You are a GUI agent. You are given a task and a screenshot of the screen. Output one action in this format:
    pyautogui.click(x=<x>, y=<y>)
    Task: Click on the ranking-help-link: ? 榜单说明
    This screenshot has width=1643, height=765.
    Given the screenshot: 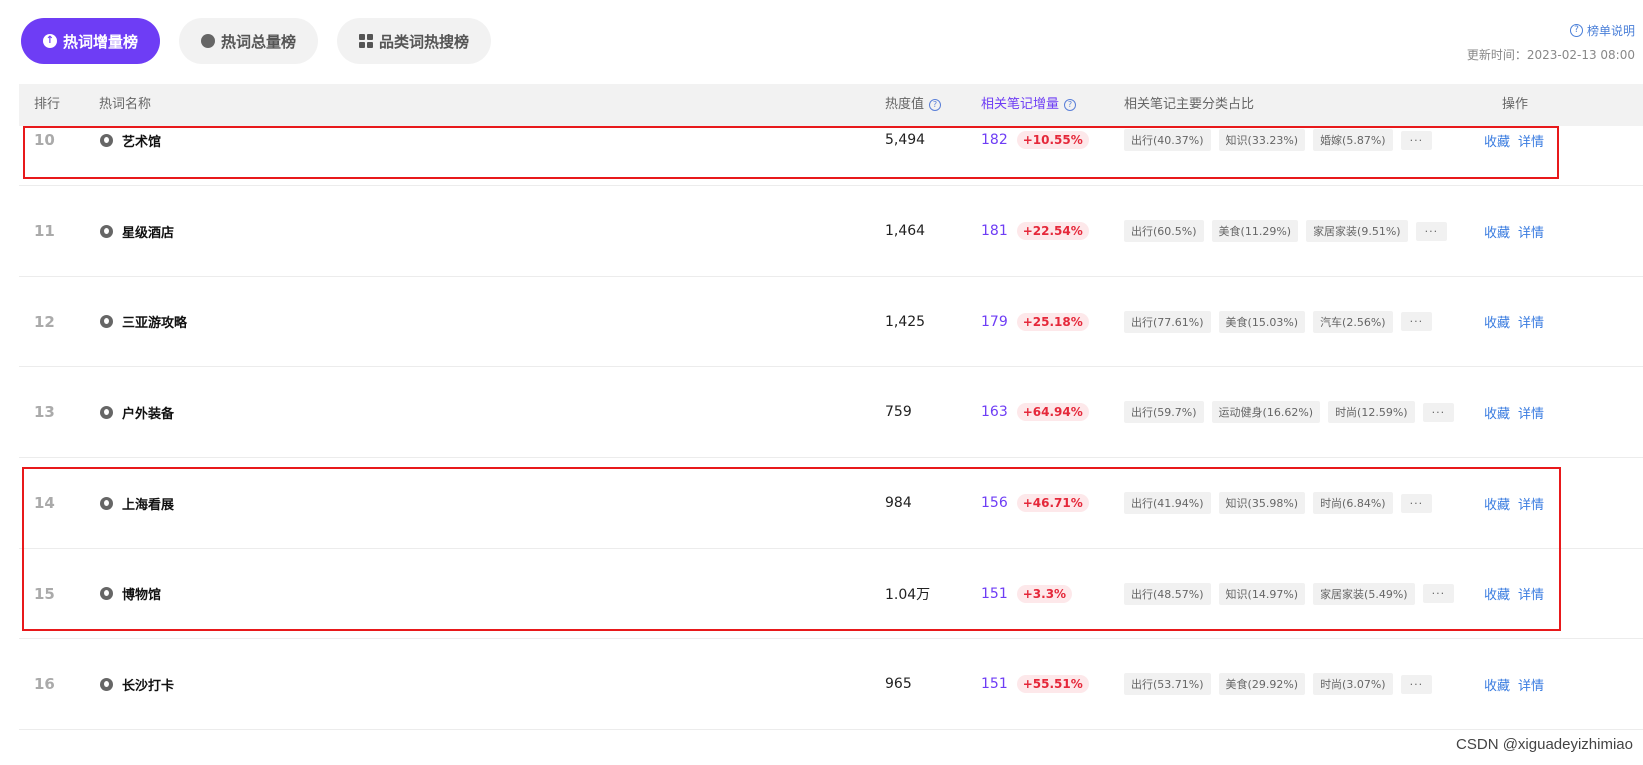 What is the action you would take?
    pyautogui.click(x=1602, y=30)
    